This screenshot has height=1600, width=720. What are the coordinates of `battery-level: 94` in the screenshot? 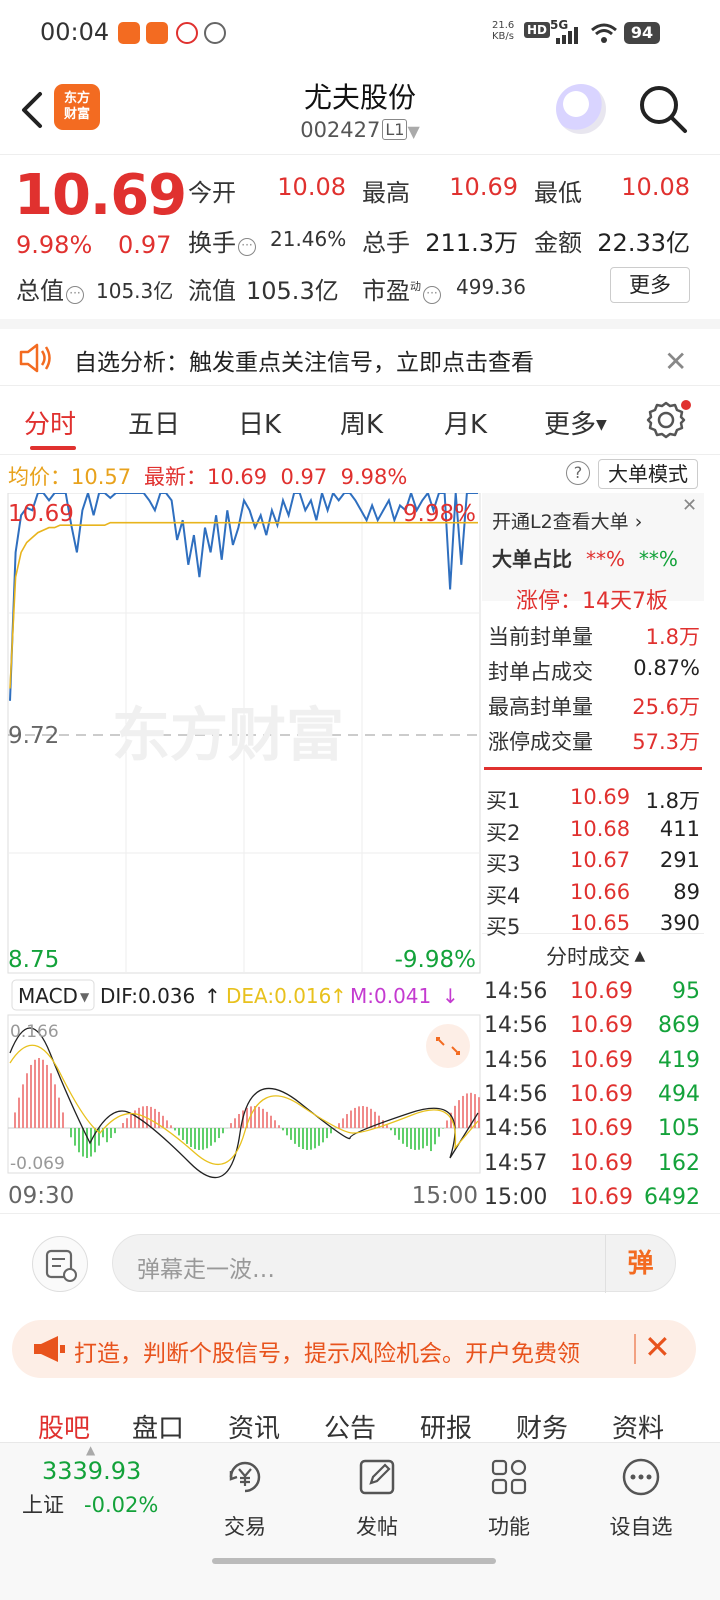 It's located at (642, 32).